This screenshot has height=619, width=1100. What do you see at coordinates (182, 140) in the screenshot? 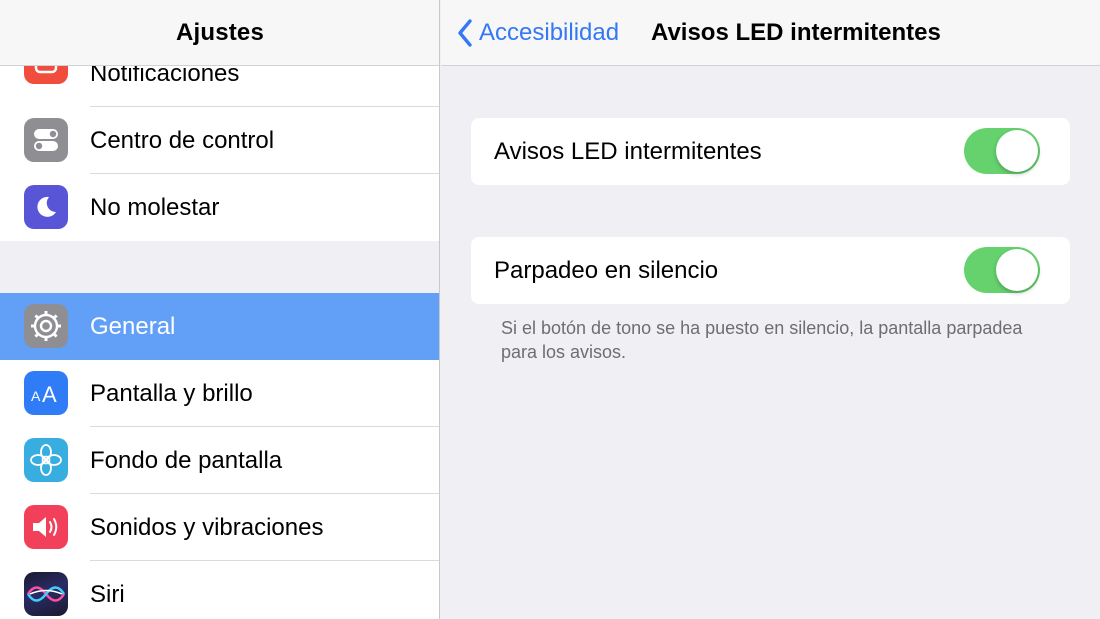
I see `sidebar-item-label: Centro de control` at bounding box center [182, 140].